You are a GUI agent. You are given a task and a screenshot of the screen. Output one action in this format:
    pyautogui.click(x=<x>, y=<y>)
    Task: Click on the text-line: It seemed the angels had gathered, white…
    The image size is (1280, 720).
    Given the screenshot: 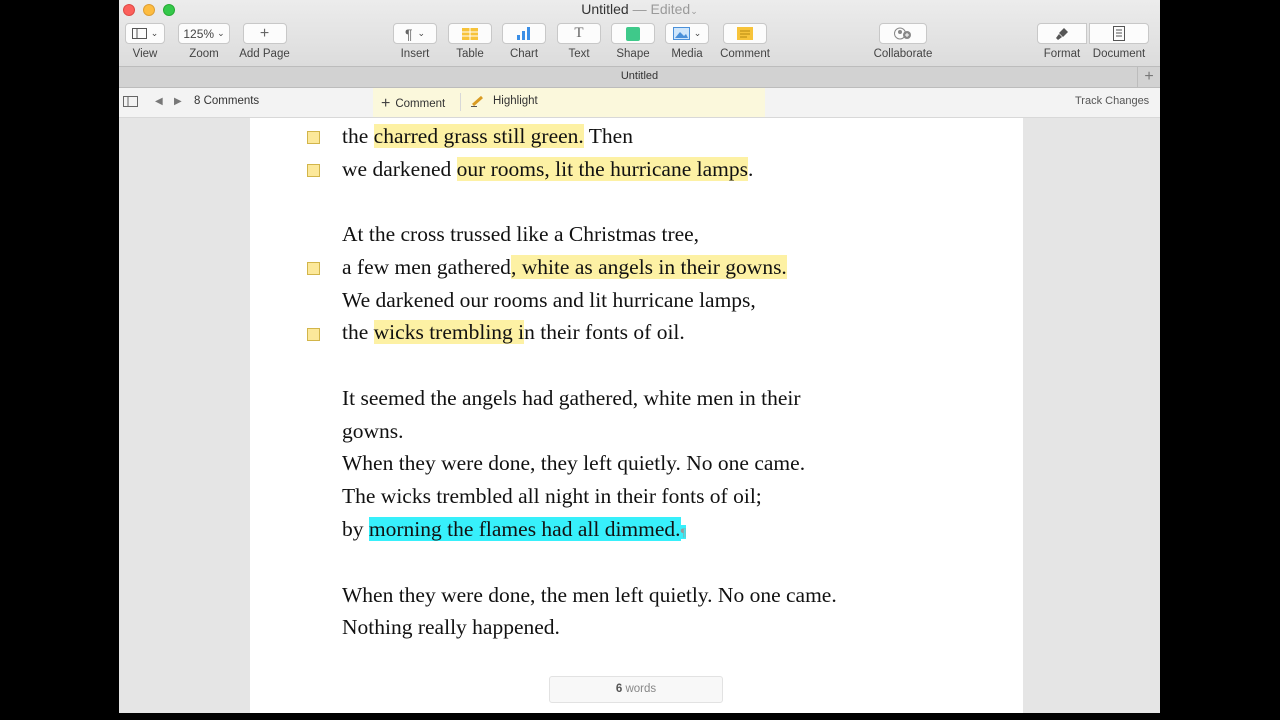 What is the action you would take?
    pyautogui.click(x=571, y=398)
    